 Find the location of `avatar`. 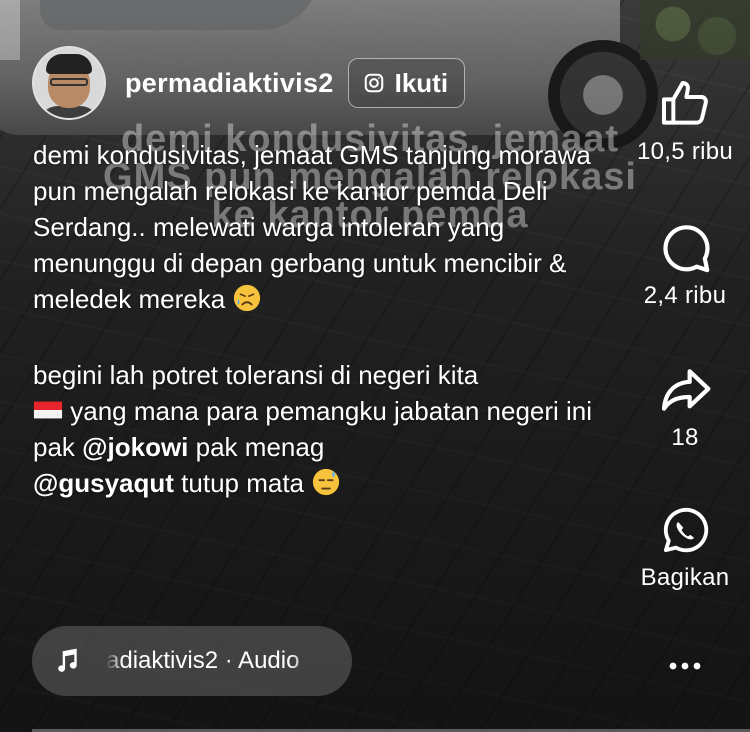

avatar is located at coordinates (69, 83).